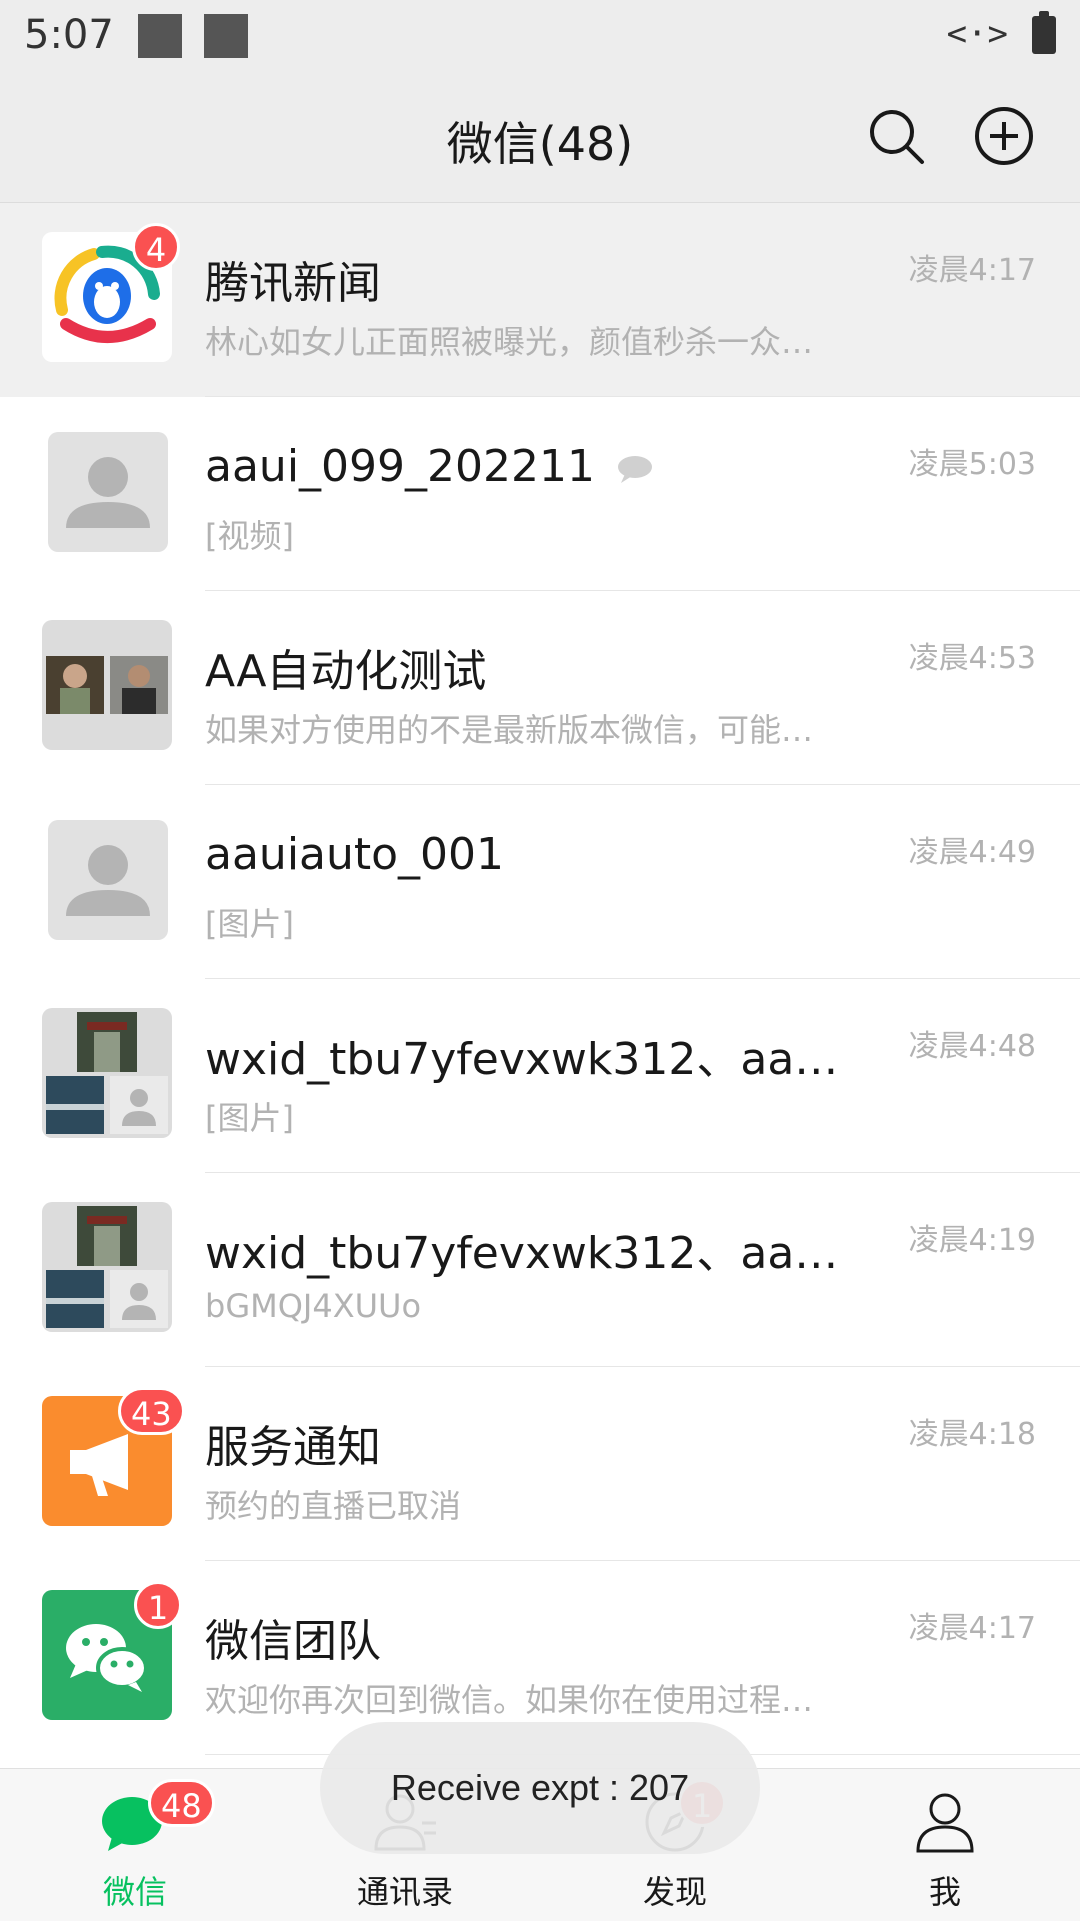  I want to click on tab-chats: 48 微信, so click(135, 1845).